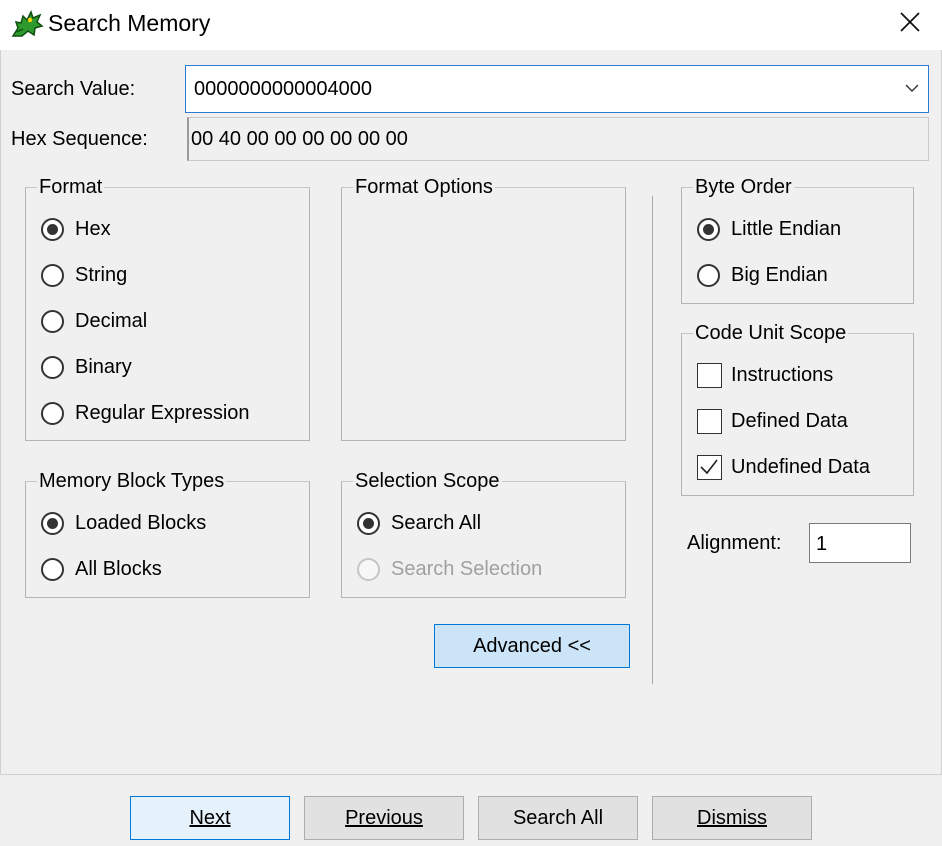 The height and width of the screenshot is (846, 942). Describe the element at coordinates (368, 569) in the screenshot. I see `search-selection-radio` at that location.